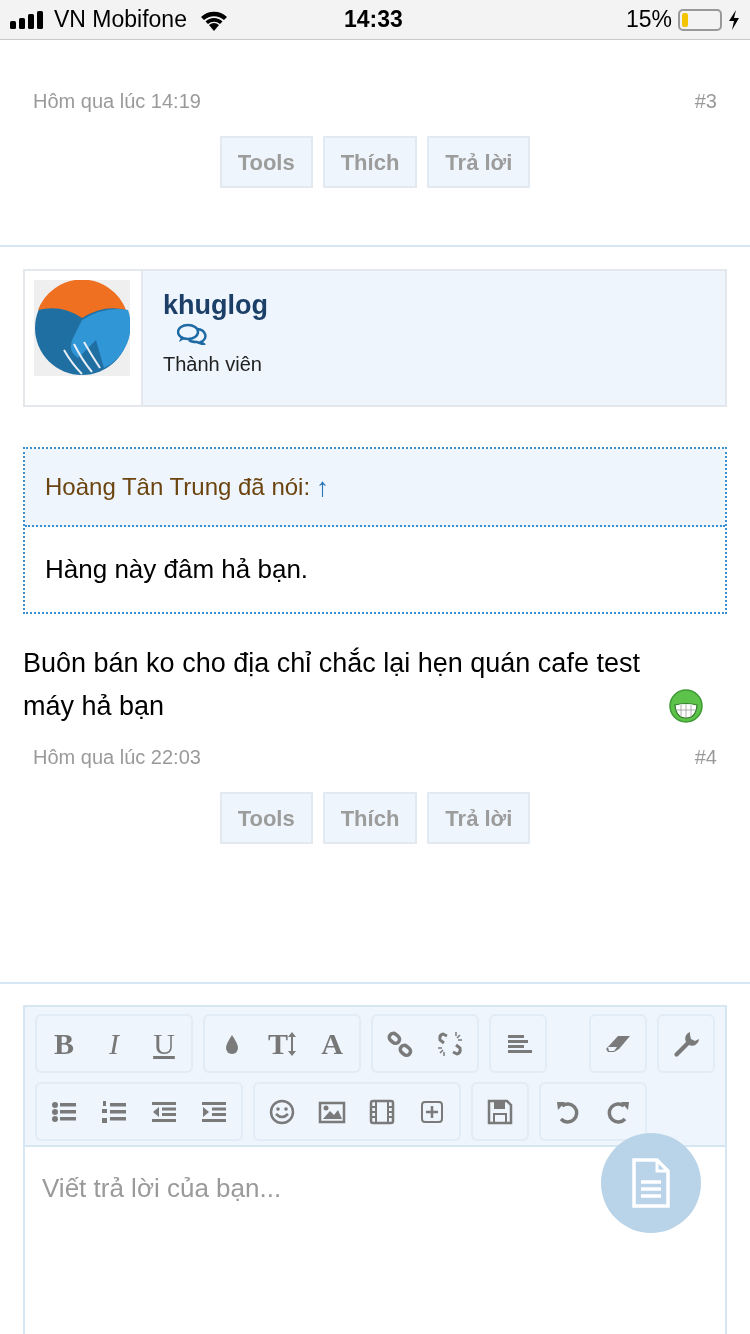 This screenshot has width=750, height=1334. Describe the element at coordinates (686, 706) in the screenshot. I see `grin-emoji-icon` at that location.